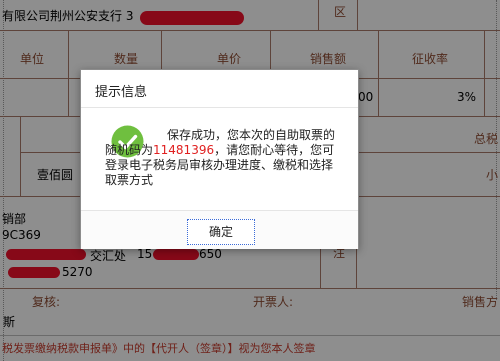  Describe the element at coordinates (219, 89) in the screenshot. I see `dialog-header: 提示信息` at that location.